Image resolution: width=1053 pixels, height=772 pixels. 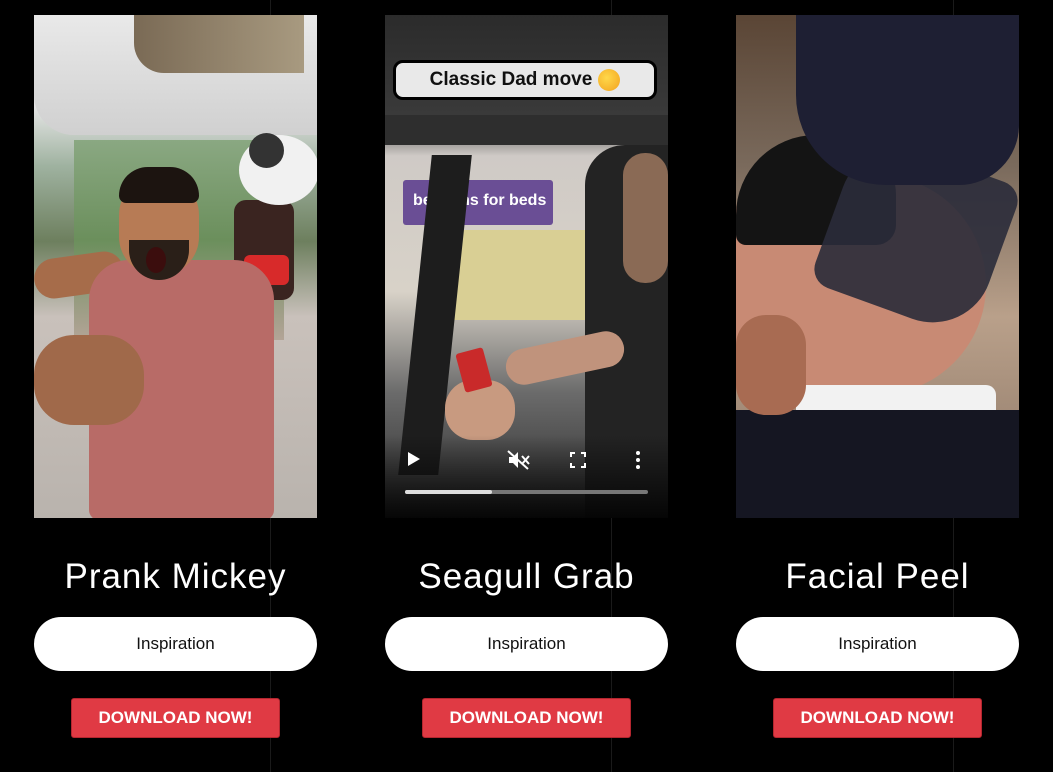 I want to click on more-vertical-icon, so click(x=638, y=462).